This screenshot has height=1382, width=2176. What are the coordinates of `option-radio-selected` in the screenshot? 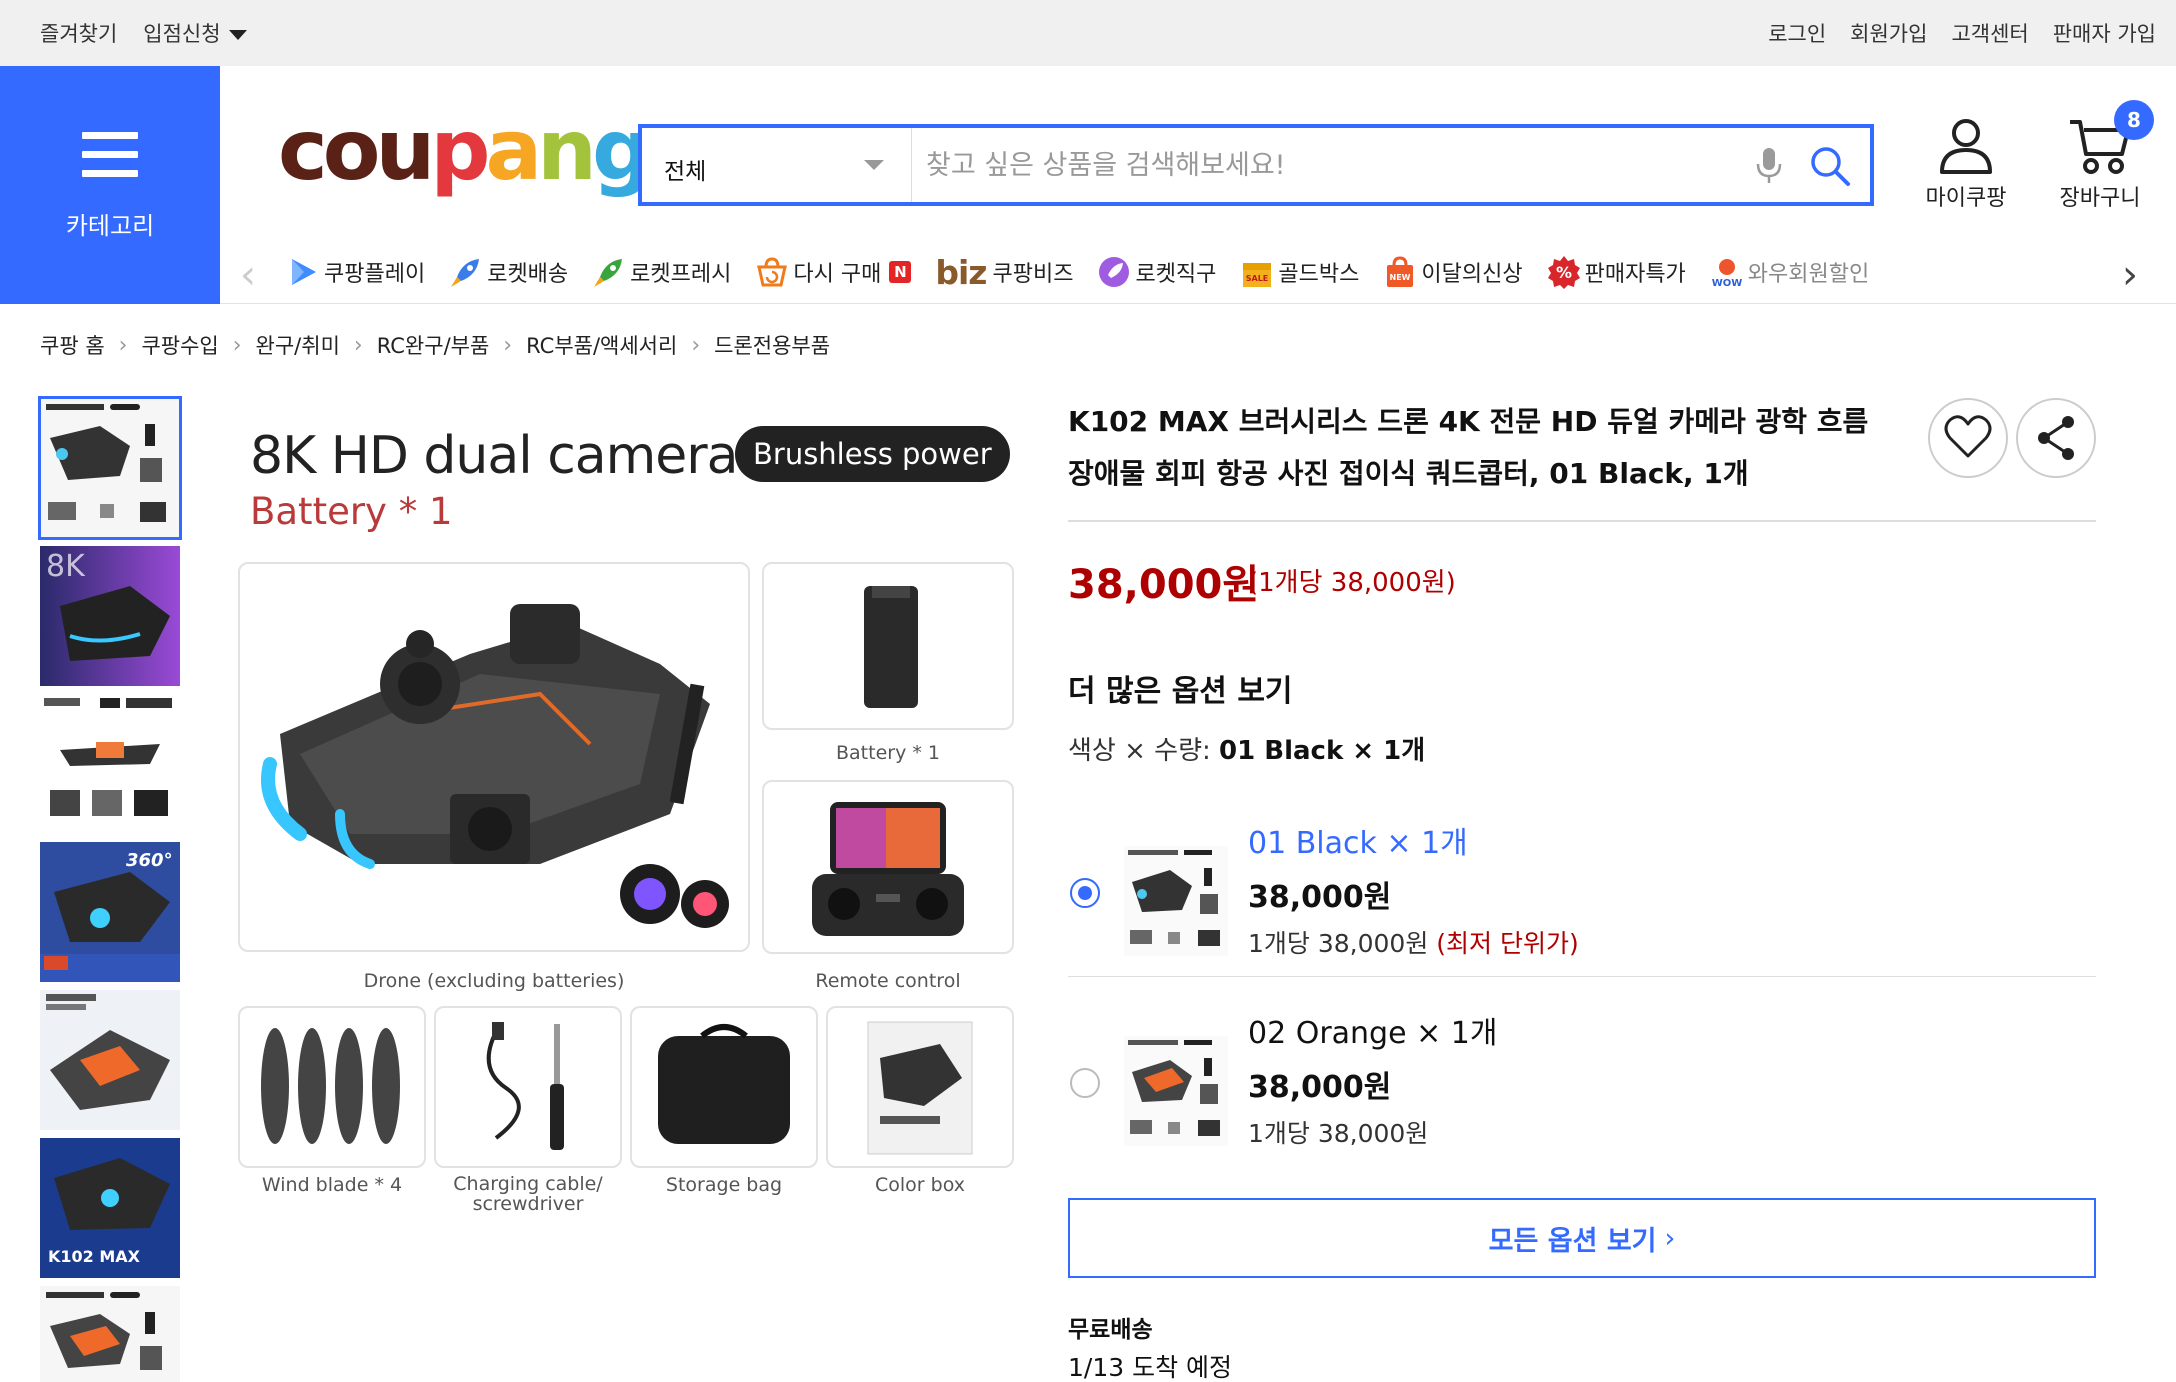 It's located at (1085, 893).